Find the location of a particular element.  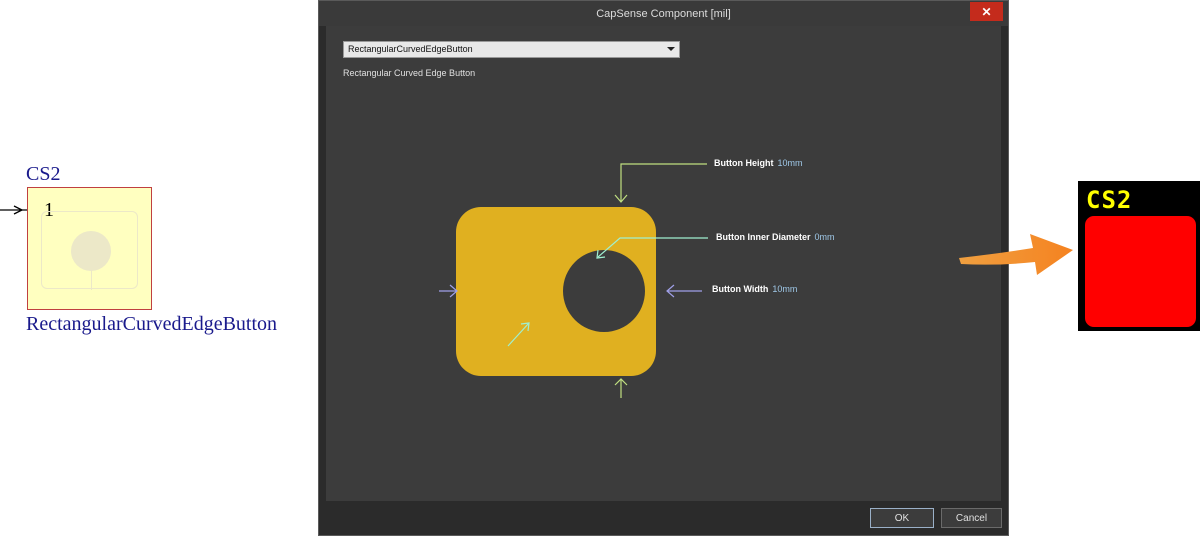

pcb-pad is located at coordinates (1140, 271).